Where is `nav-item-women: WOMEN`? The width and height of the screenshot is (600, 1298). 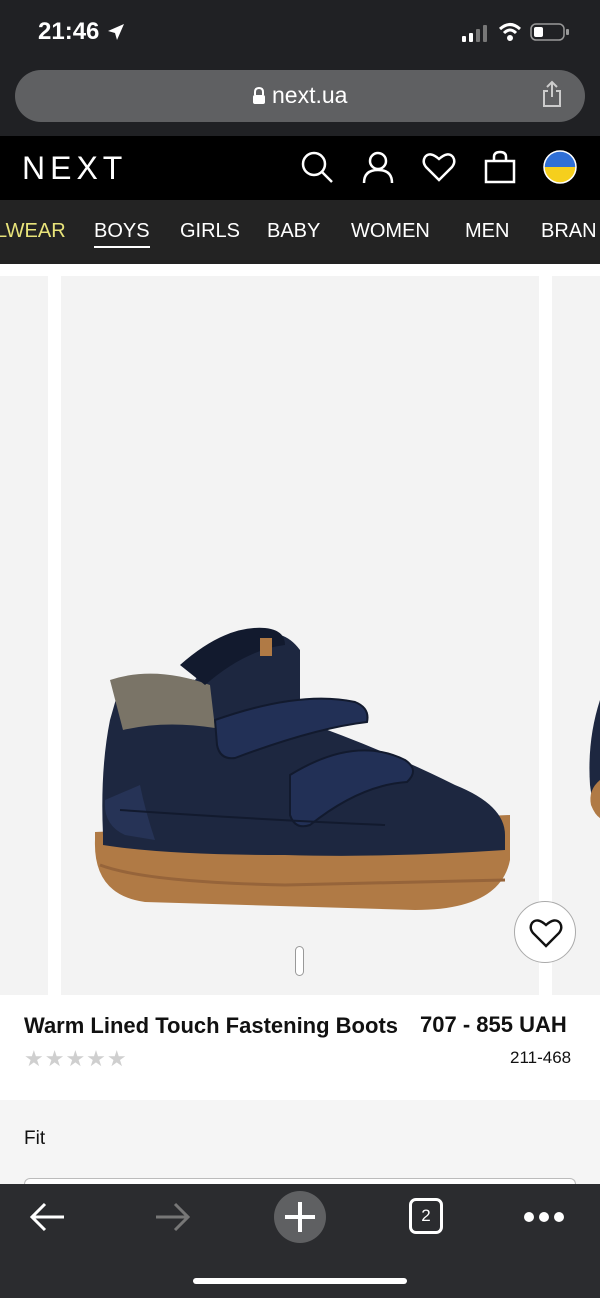
nav-item-women: WOMEN is located at coordinates (390, 231).